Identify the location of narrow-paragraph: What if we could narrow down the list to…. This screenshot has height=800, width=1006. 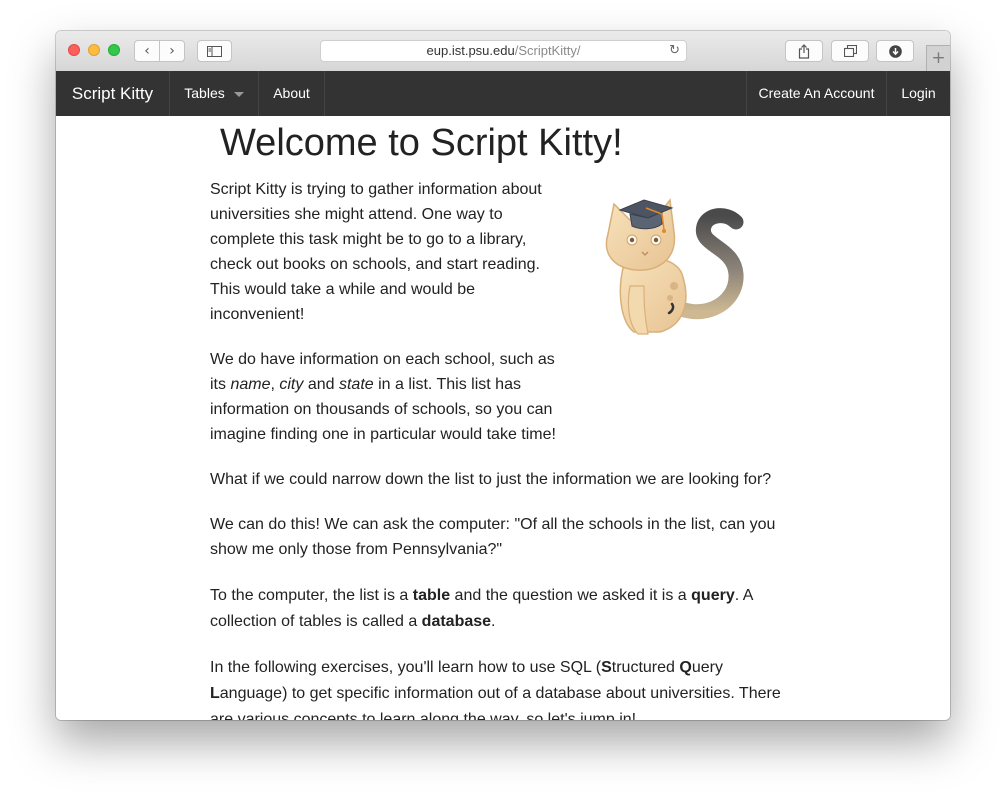
(491, 479).